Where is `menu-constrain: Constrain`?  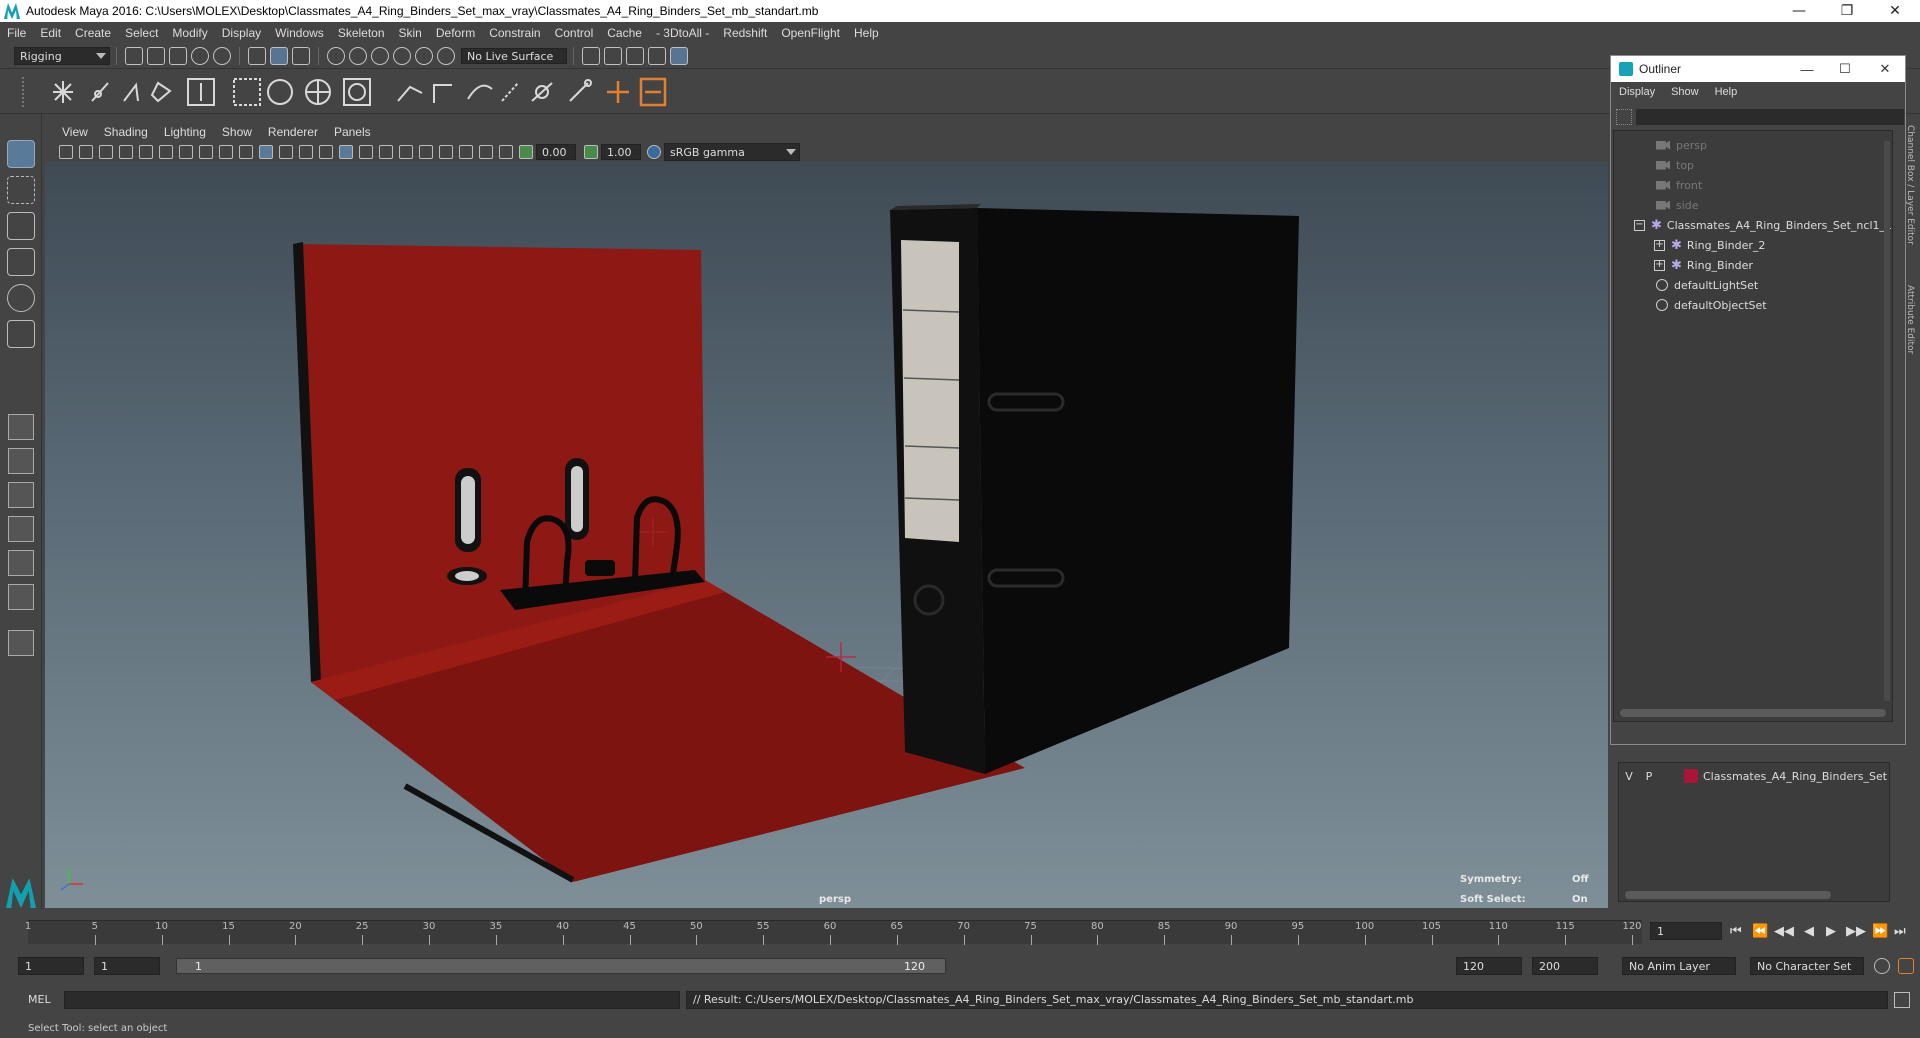
menu-constrain: Constrain is located at coordinates (514, 33).